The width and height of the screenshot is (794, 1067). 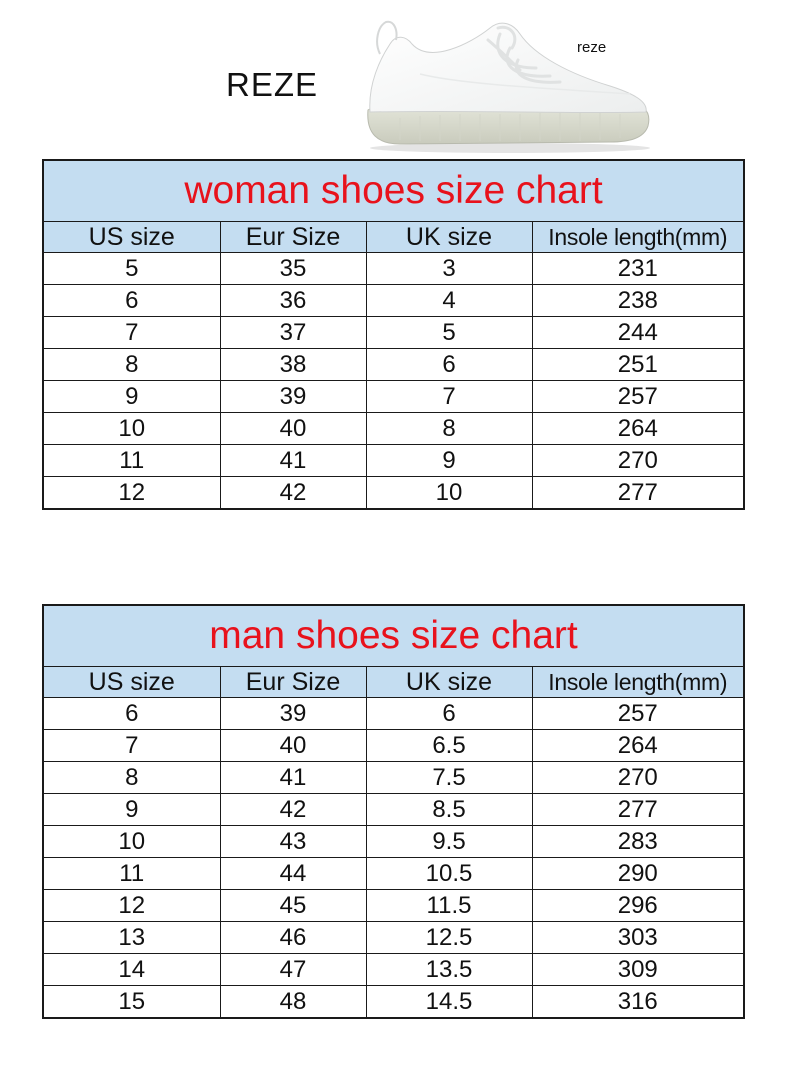 What do you see at coordinates (449, 268) in the screenshot?
I see `cell-uk-size: 3` at bounding box center [449, 268].